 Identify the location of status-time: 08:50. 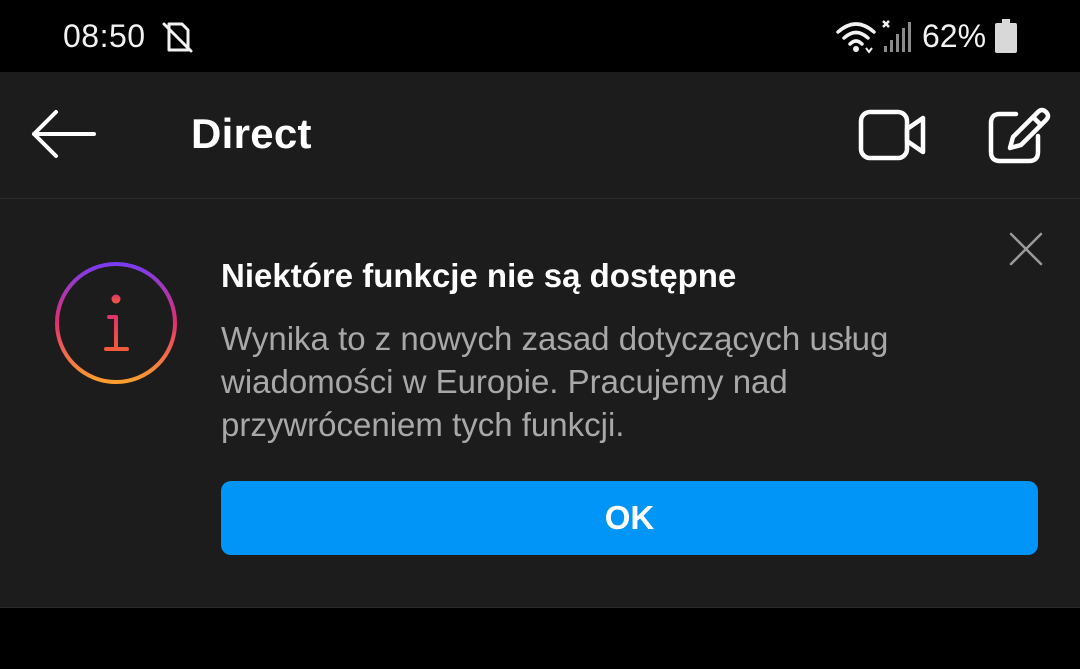
(104, 36).